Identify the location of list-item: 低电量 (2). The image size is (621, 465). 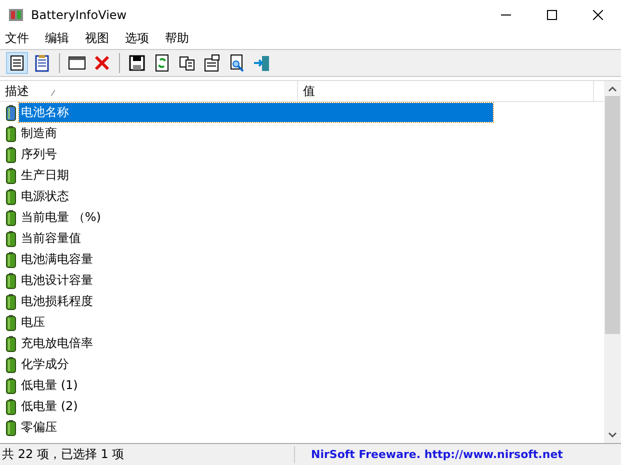
(256, 406).